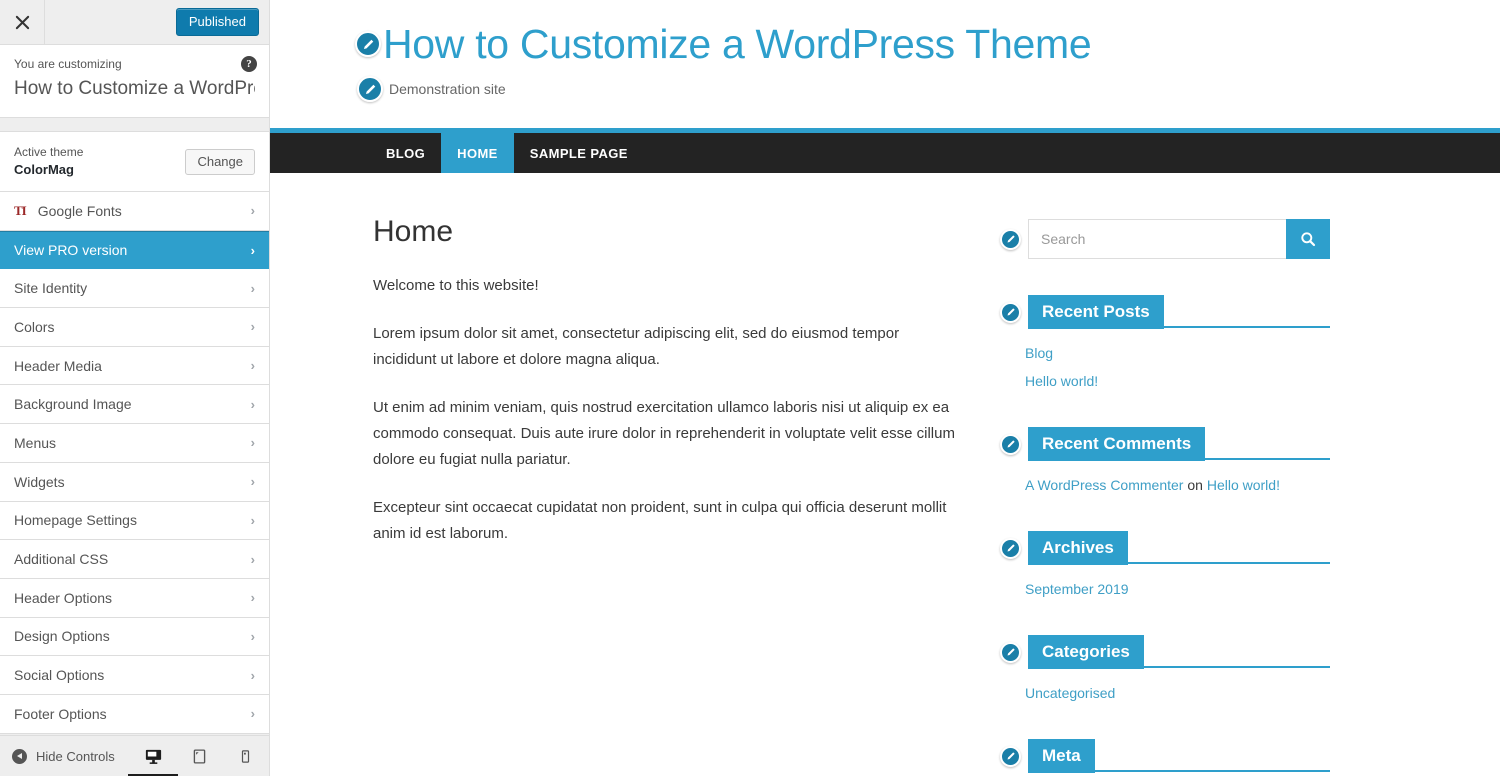 This screenshot has height=776, width=1500. I want to click on sidebar-item-label: Header Options, so click(63, 597).